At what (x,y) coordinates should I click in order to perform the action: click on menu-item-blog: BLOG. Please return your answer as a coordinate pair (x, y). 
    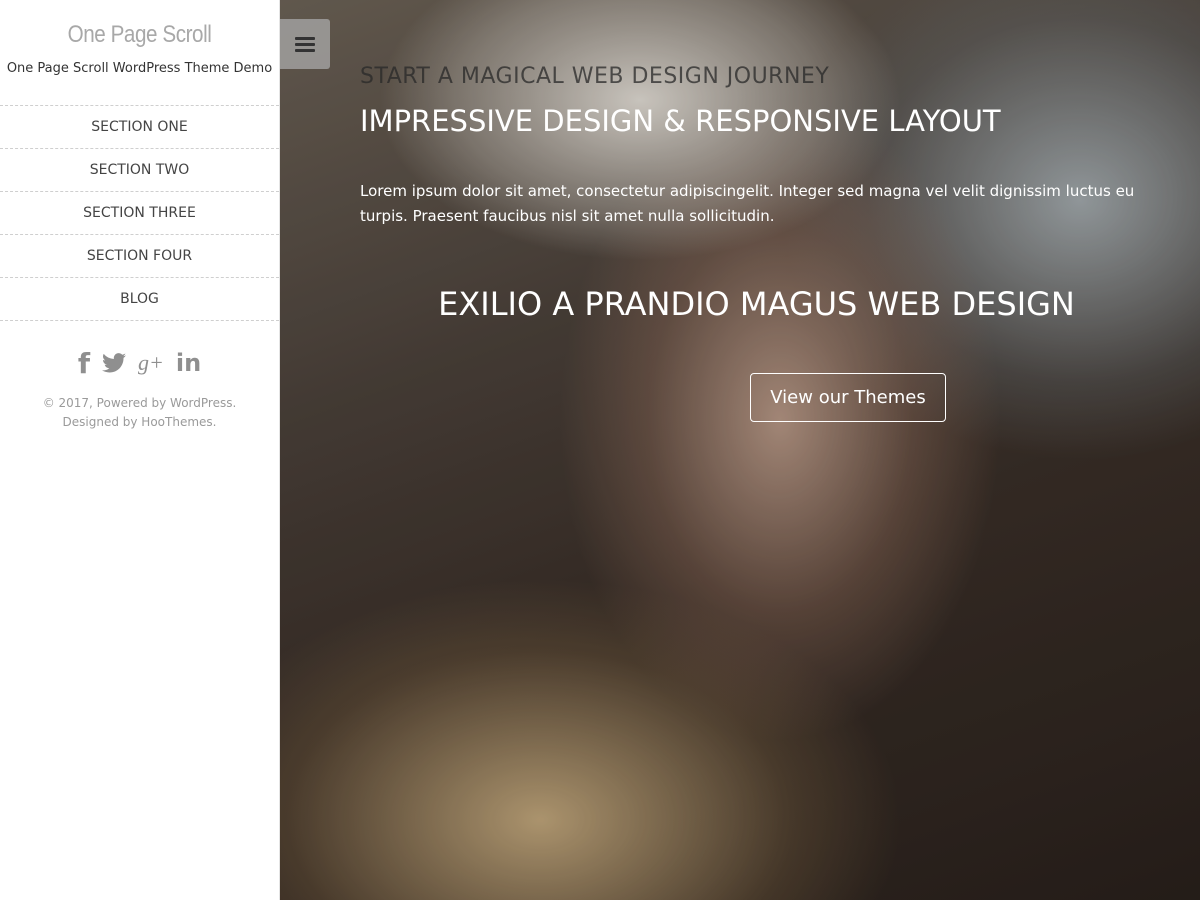
    Looking at the image, I should click on (139, 299).